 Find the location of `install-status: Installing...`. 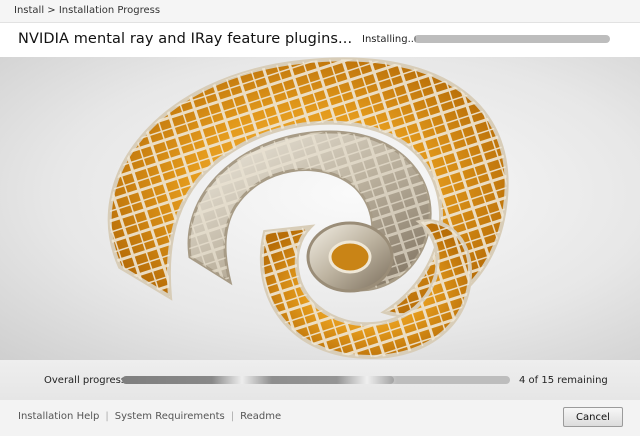

install-status: Installing... is located at coordinates (390, 39).